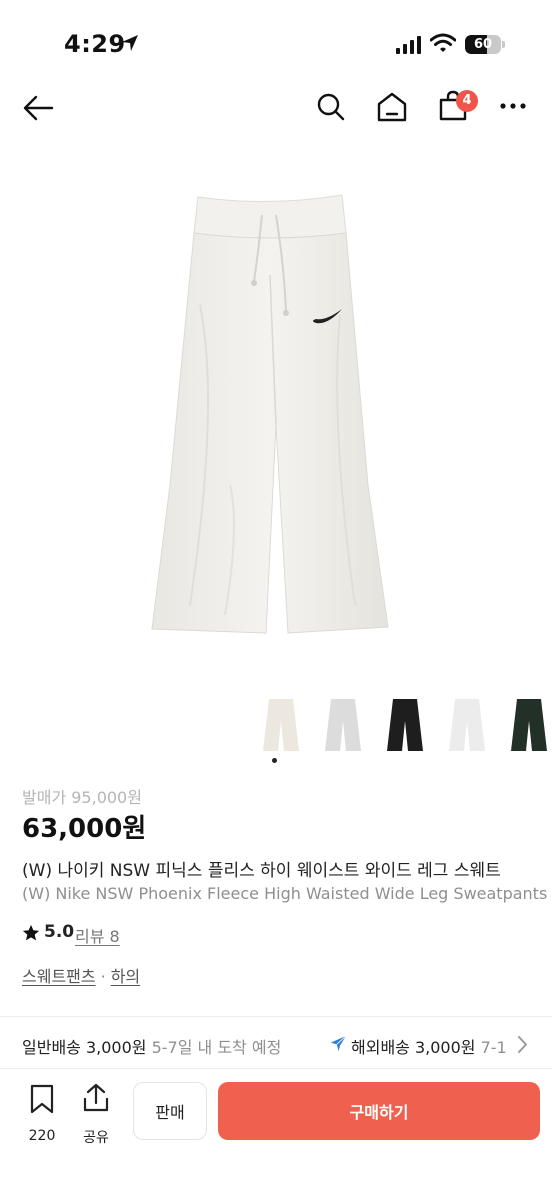 The width and height of the screenshot is (552, 1200). I want to click on share-button: 공유, so click(96, 1114).